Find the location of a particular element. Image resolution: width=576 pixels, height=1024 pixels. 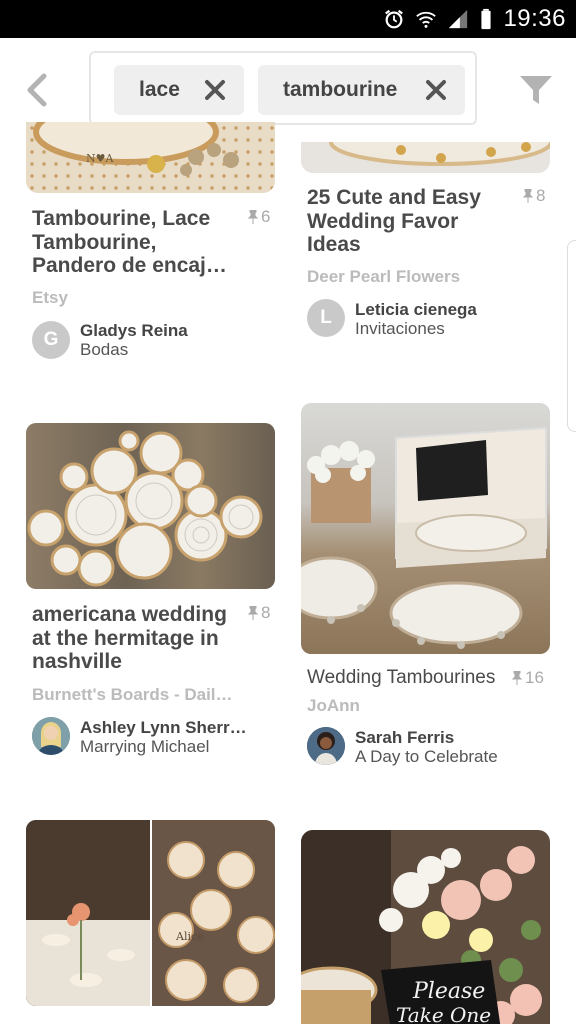

board-name: A Day to Celebrate is located at coordinates (426, 757).